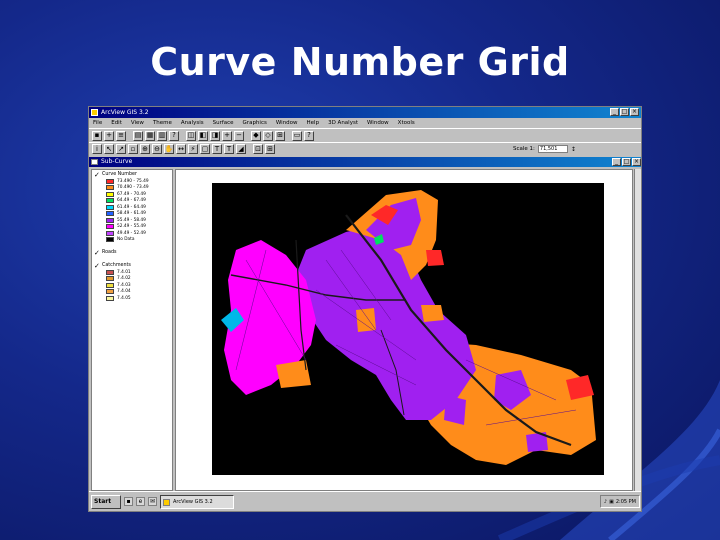  I want to click on hotlink-icon: ⚡, so click(193, 149).